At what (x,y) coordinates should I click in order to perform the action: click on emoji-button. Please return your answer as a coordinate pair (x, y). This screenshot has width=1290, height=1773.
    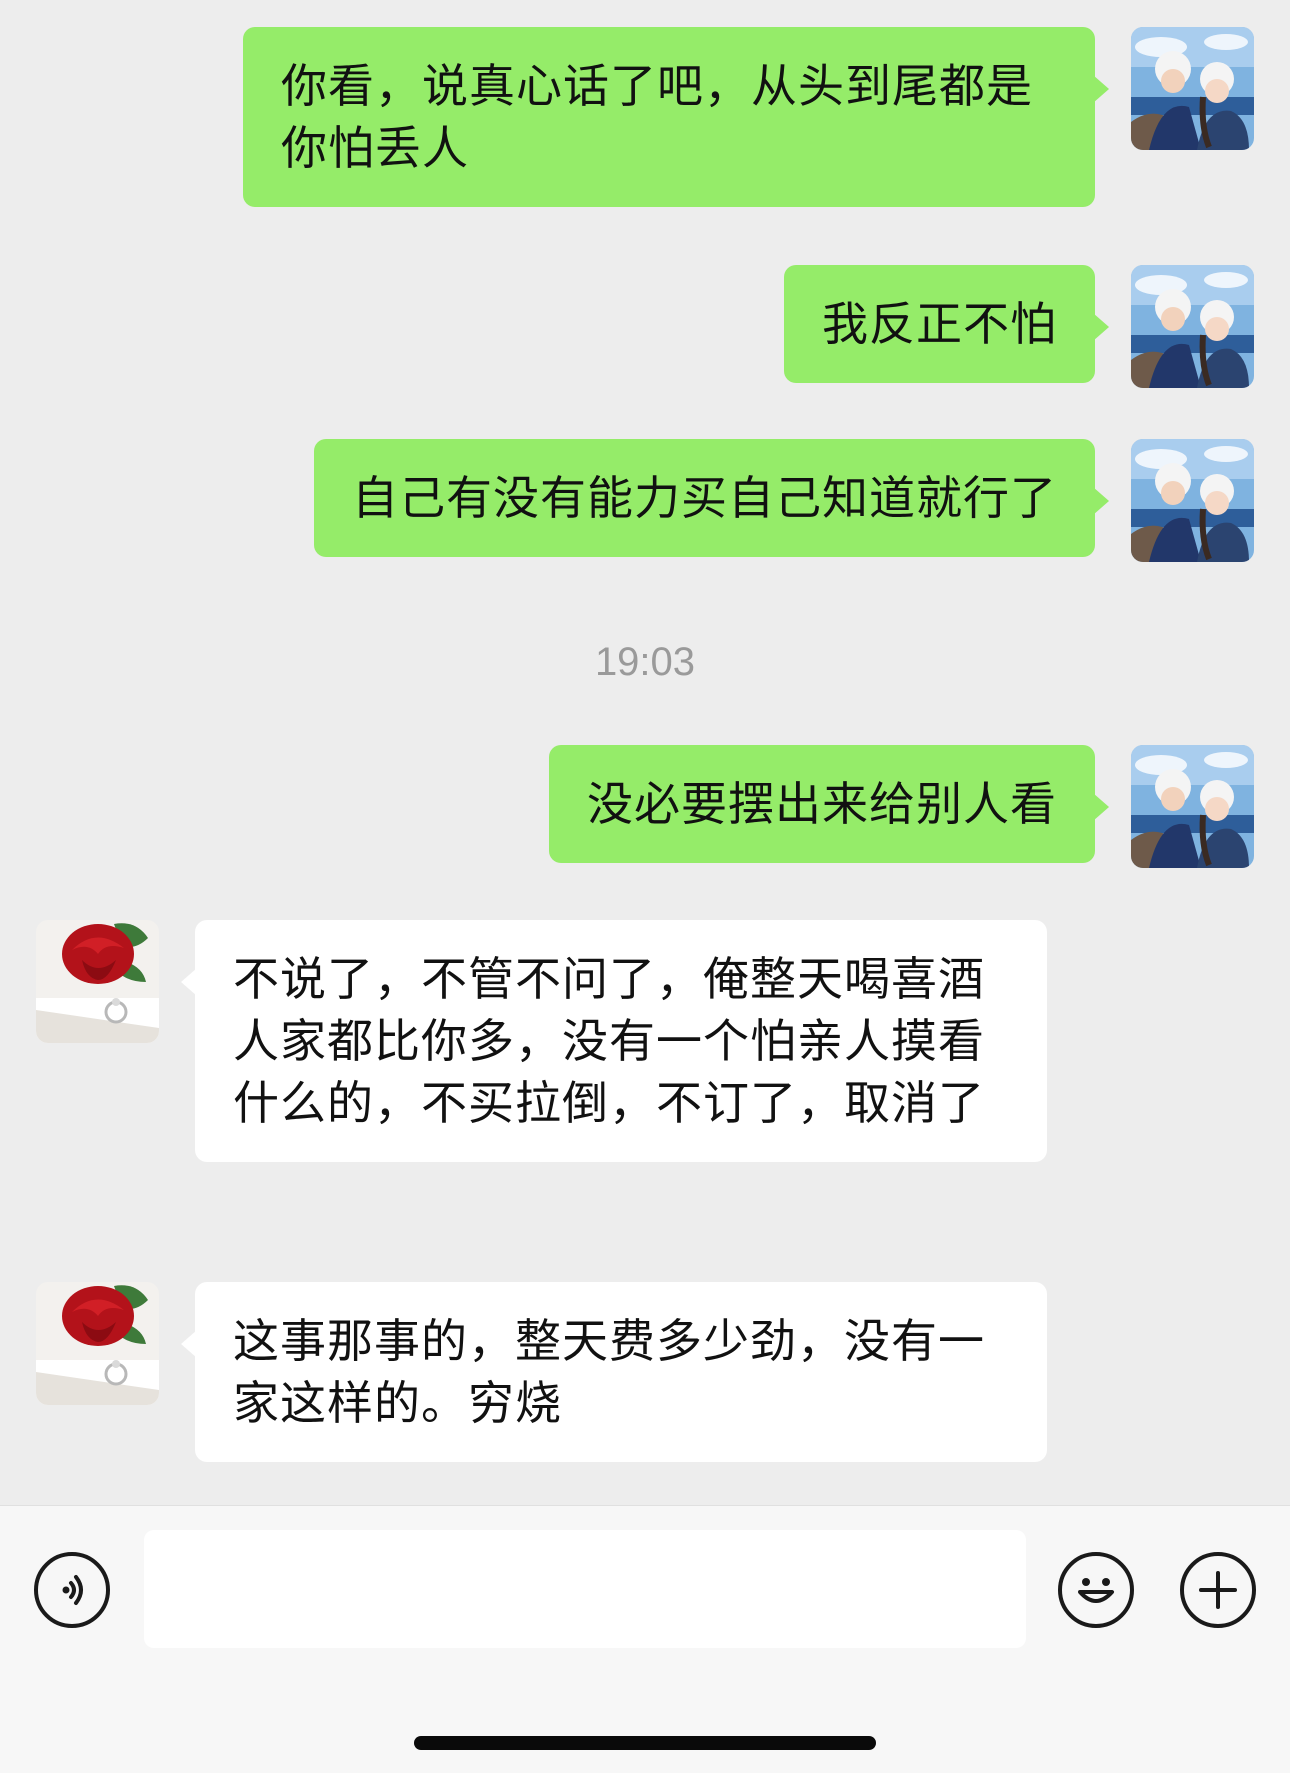
    Looking at the image, I should click on (1096, 1590).